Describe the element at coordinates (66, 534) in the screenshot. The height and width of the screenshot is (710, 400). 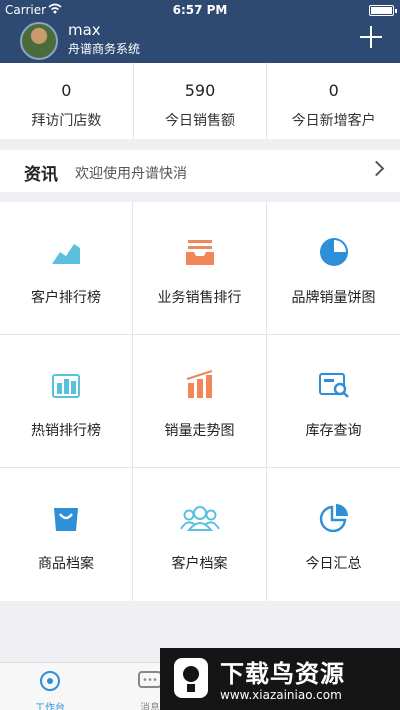
I see `grid-item-product-archive: 商品档案` at that location.